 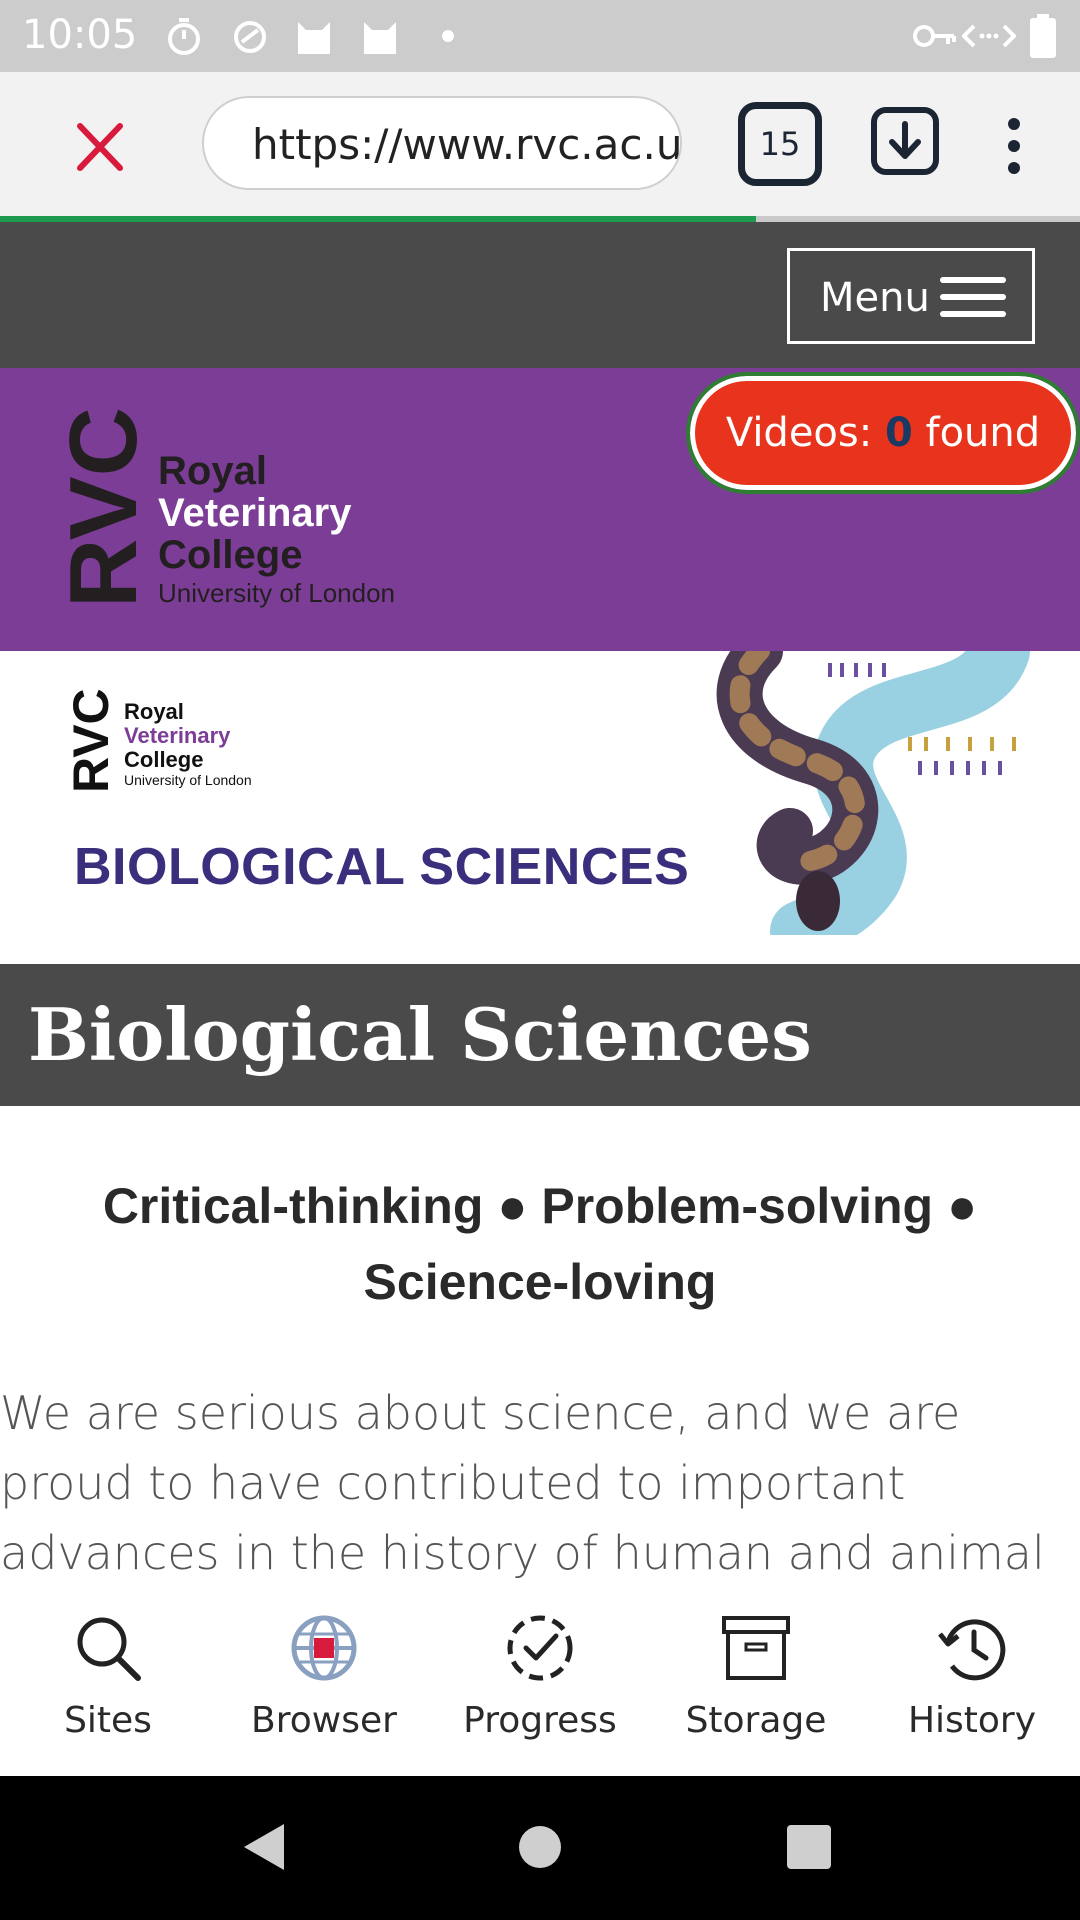 I want to click on menu-button: Menu, so click(x=911, y=296).